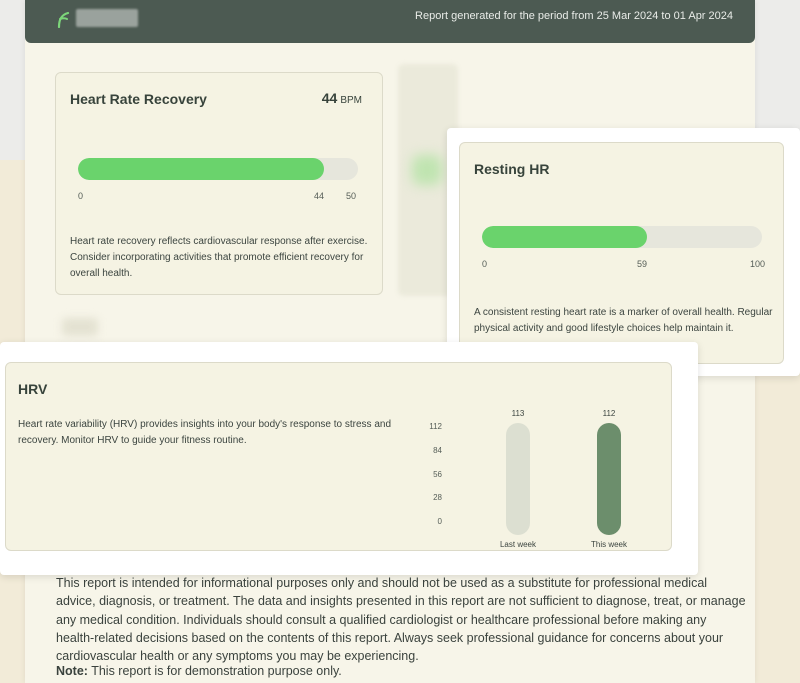  Describe the element at coordinates (518, 479) in the screenshot. I see `hrv-bar-last-week` at that location.